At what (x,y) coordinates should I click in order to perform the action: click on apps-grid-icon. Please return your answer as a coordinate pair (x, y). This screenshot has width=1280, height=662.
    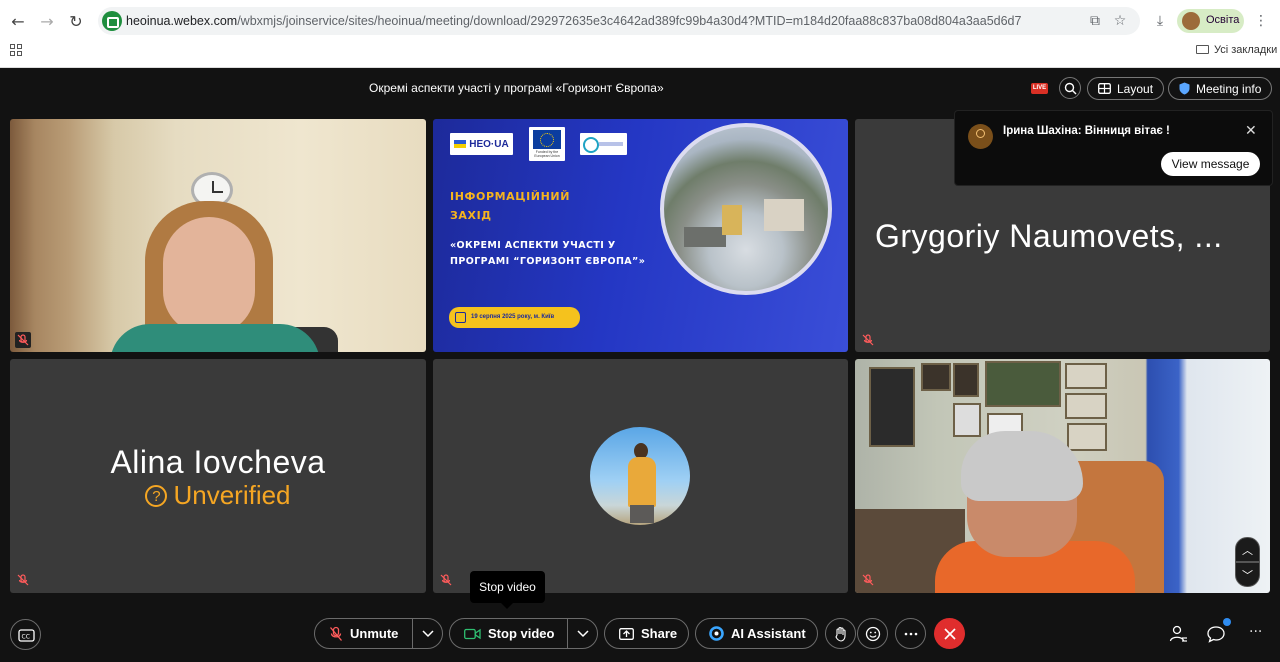
    Looking at the image, I should click on (16, 50).